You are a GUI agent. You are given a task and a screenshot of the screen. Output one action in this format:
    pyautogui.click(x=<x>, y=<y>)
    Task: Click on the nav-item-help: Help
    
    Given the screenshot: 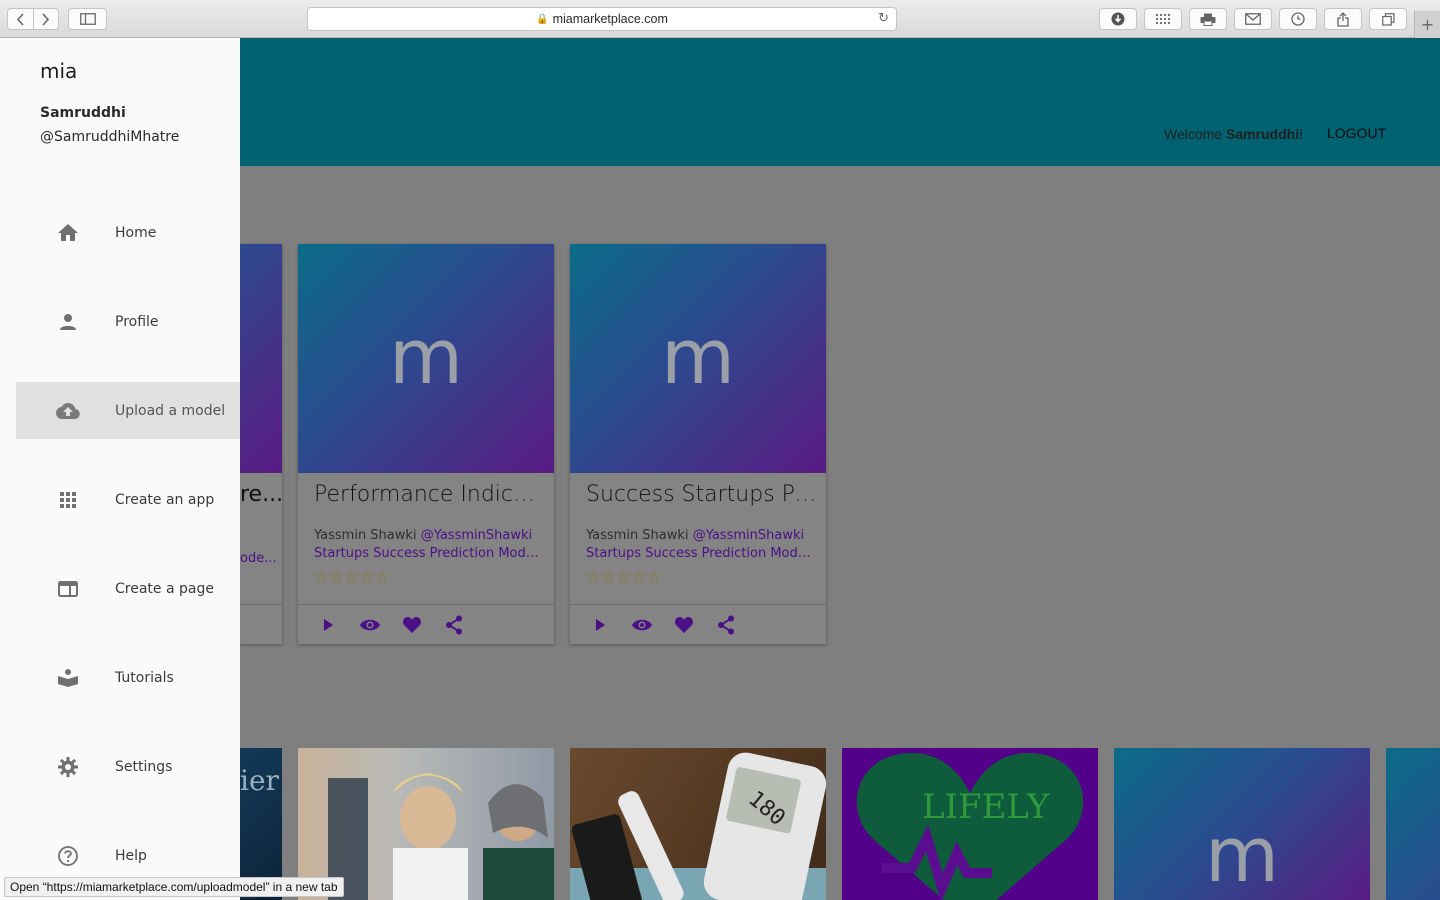 What is the action you would take?
    pyautogui.click(x=128, y=855)
    